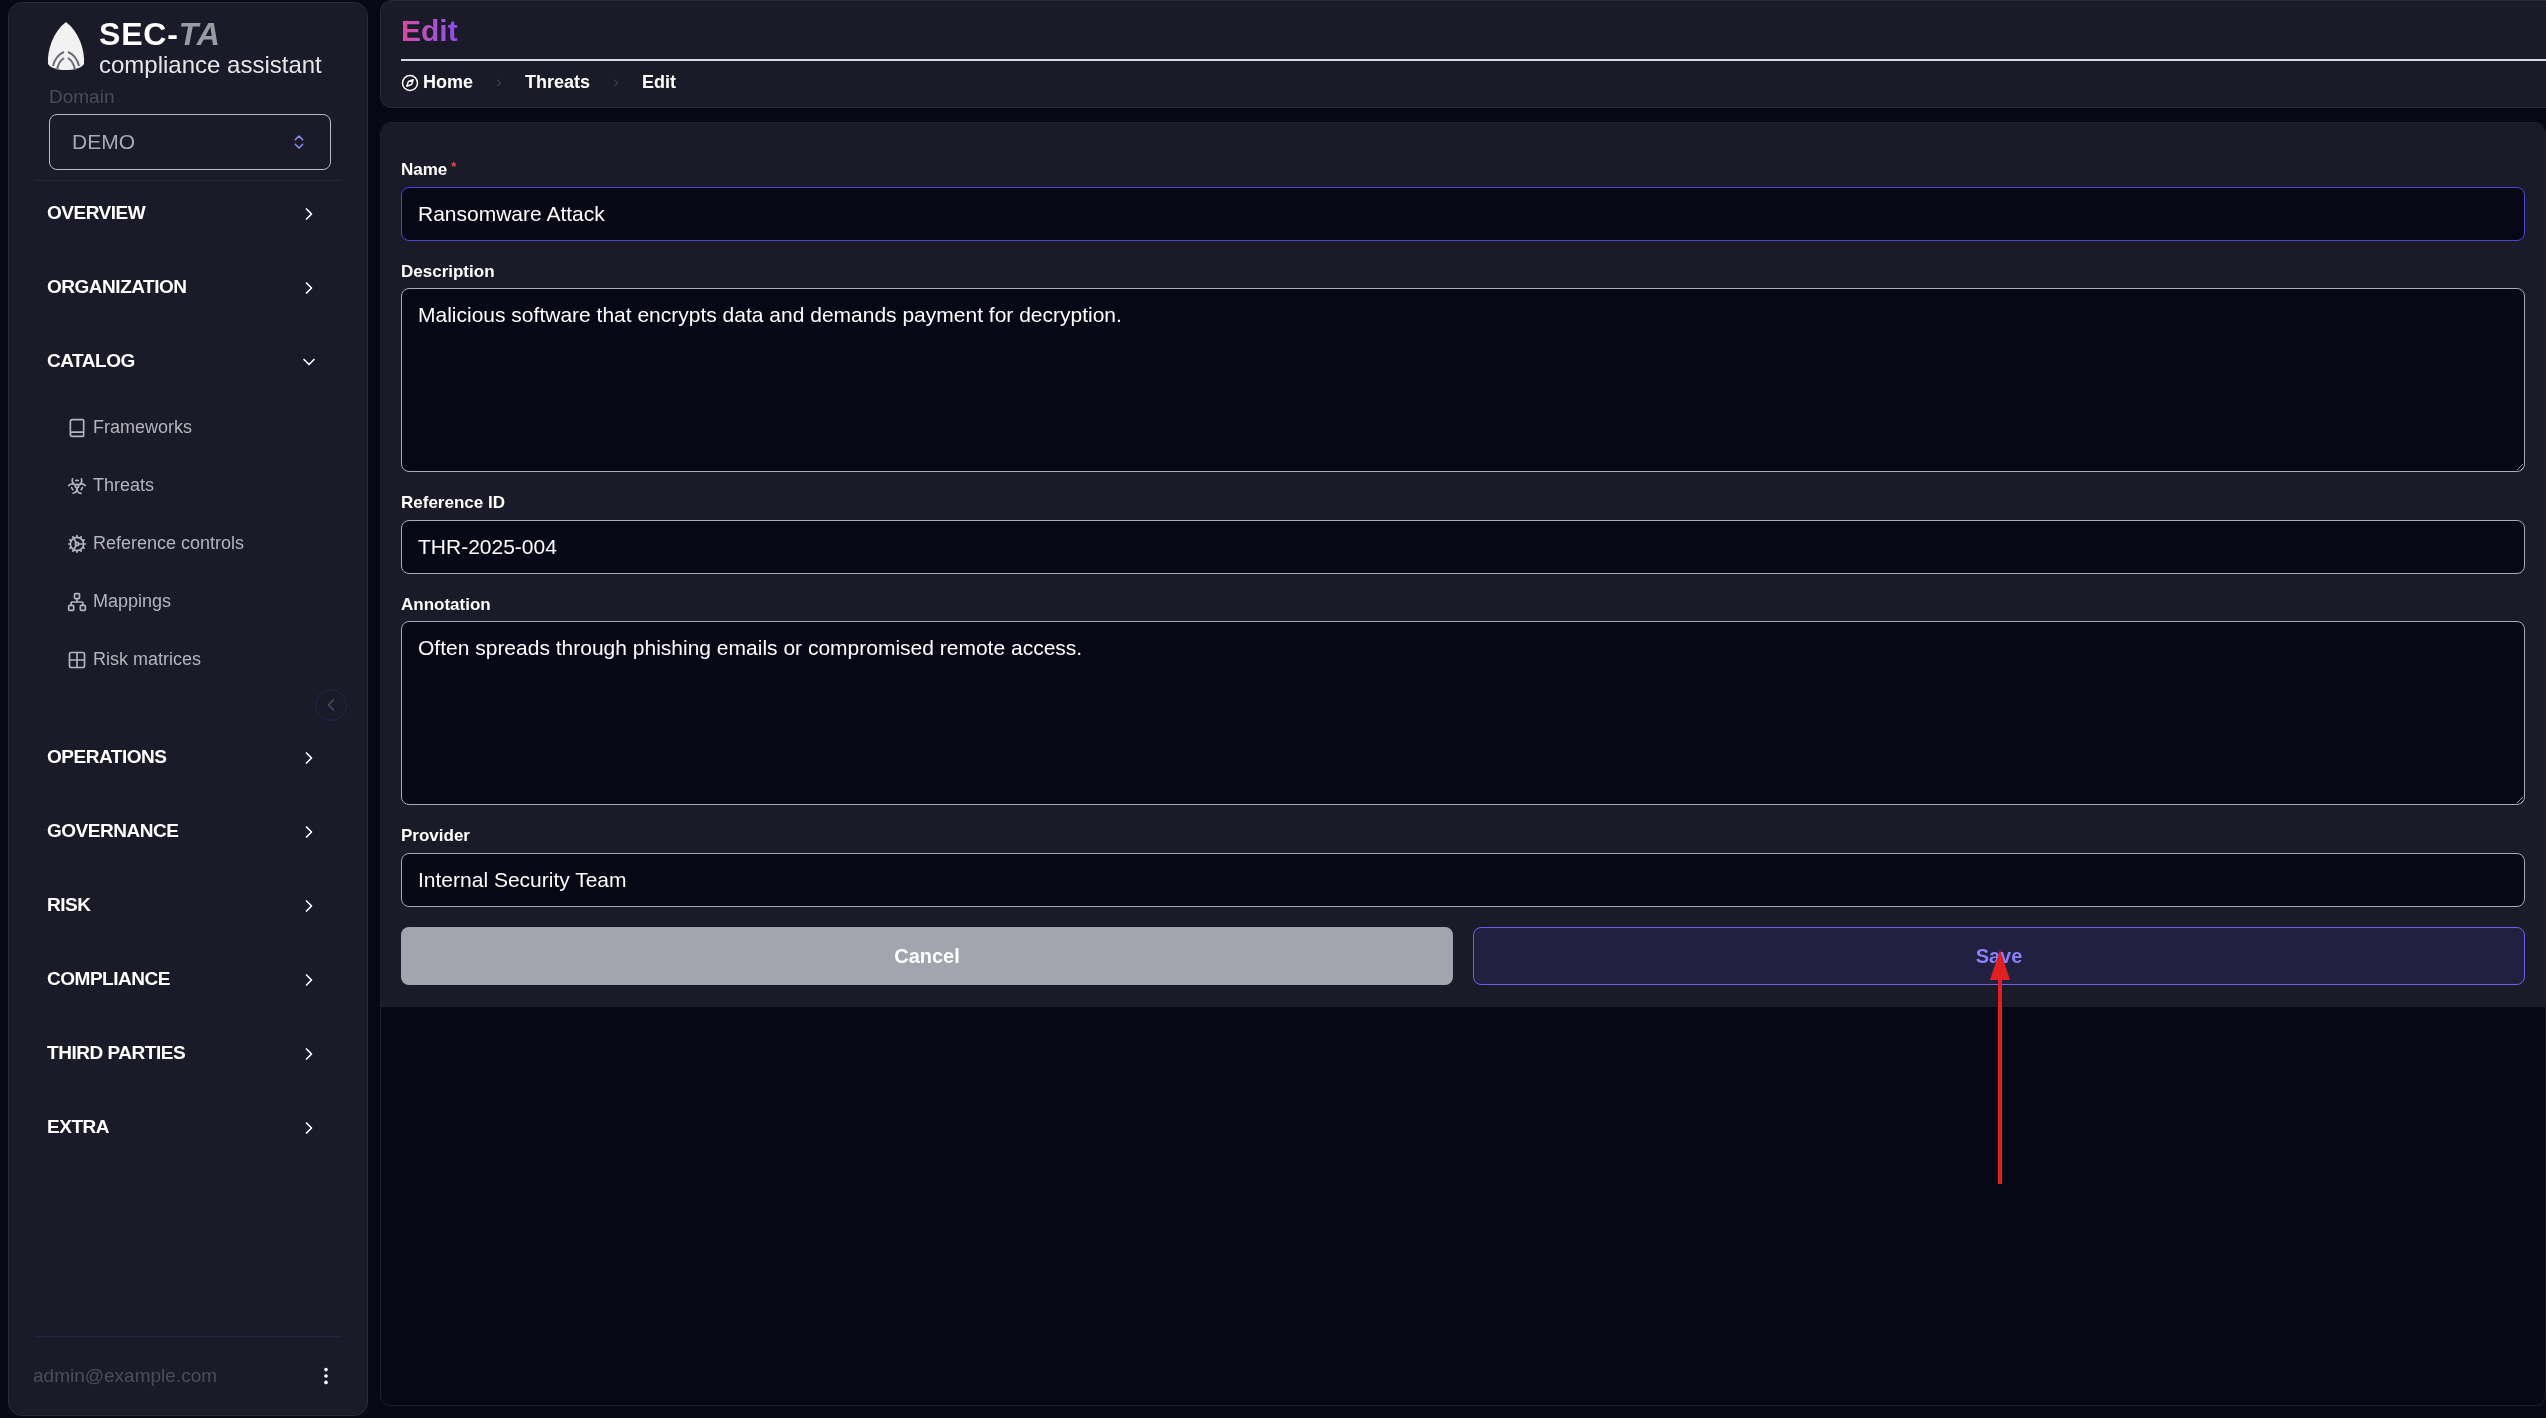  Describe the element at coordinates (188, 427) in the screenshot. I see `nav-item: Frameworks` at that location.